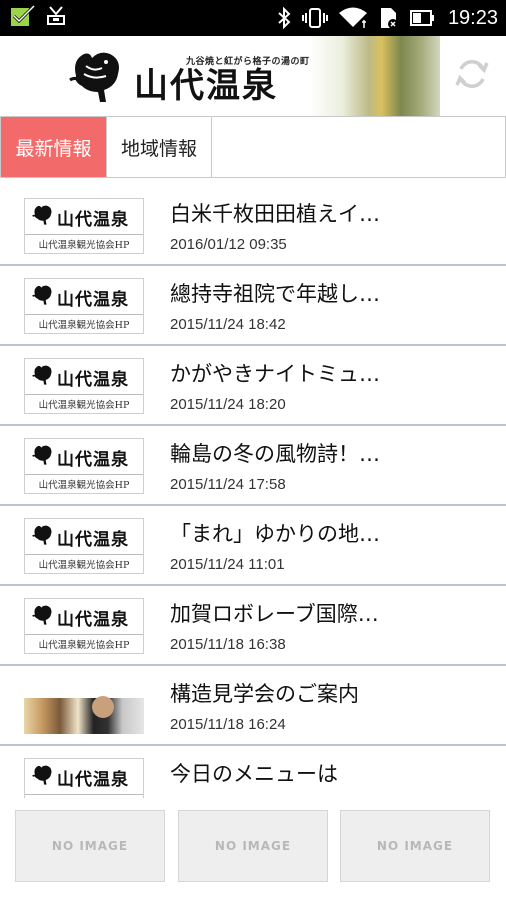 The image size is (506, 900). Describe the element at coordinates (228, 484) in the screenshot. I see `article-date: 2015/11/24 17:58` at that location.